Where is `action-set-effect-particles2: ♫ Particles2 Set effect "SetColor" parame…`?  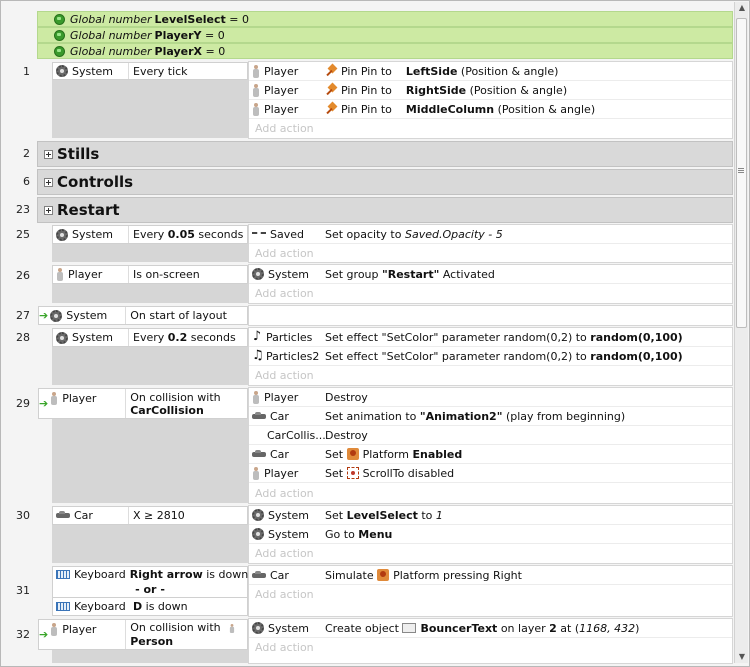 action-set-effect-particles2: ♫ Particles2 Set effect "SetColor" parame… is located at coordinates (490, 356).